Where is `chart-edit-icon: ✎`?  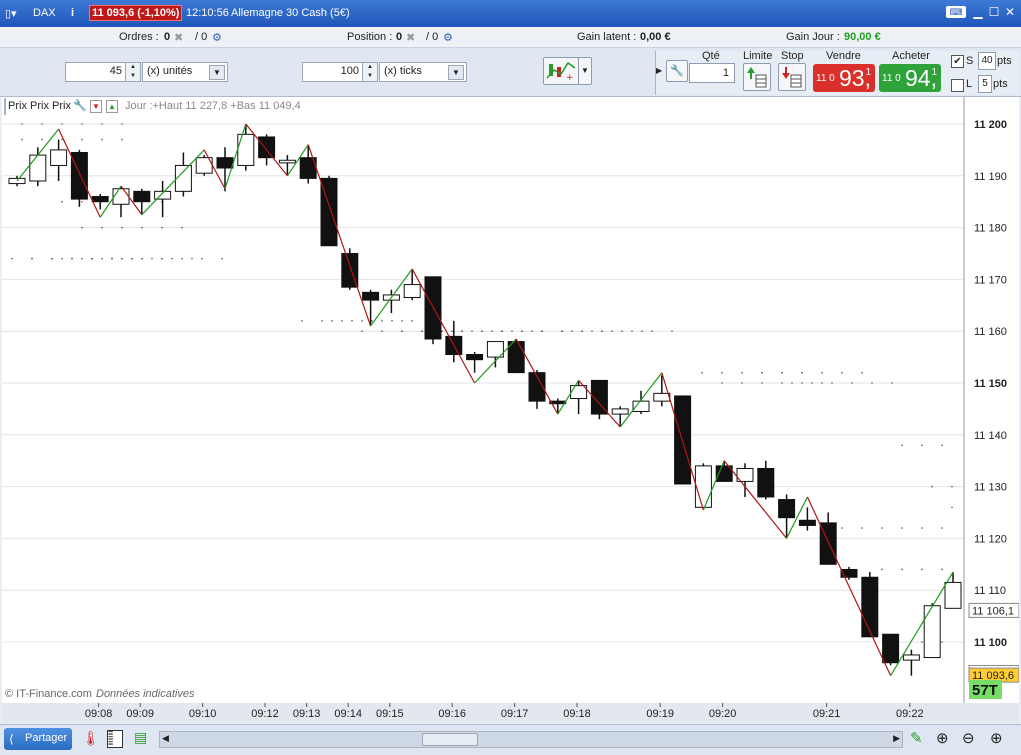 chart-edit-icon: ✎ is located at coordinates (916, 738).